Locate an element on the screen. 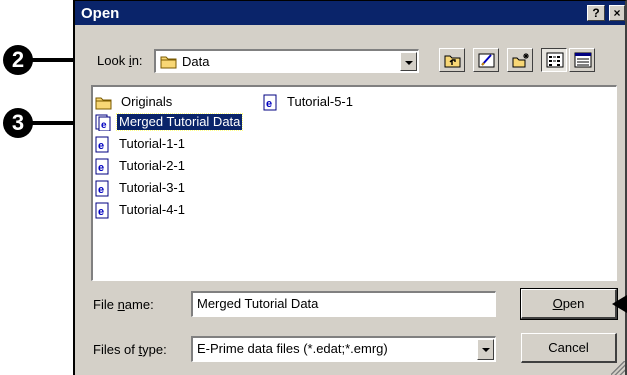  file-name-label: File name: is located at coordinates (123, 304).